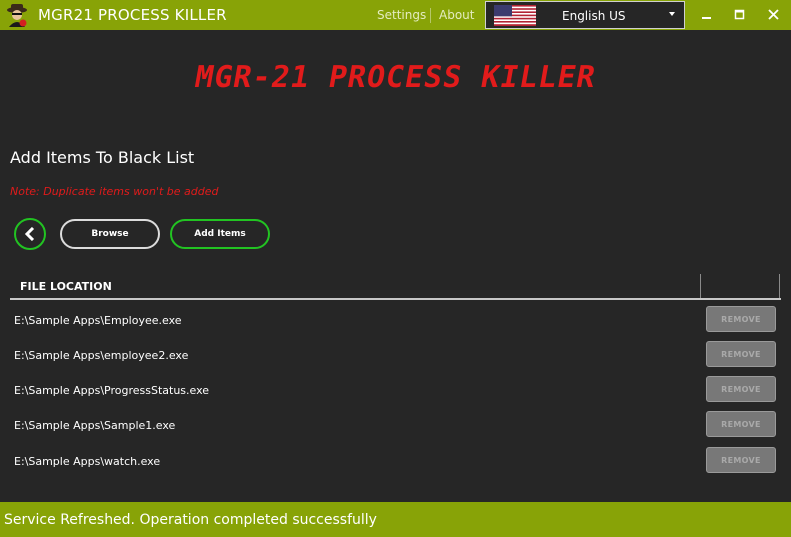 This screenshot has height=537, width=791. I want to click on back-arrow-icon, so click(29, 234).